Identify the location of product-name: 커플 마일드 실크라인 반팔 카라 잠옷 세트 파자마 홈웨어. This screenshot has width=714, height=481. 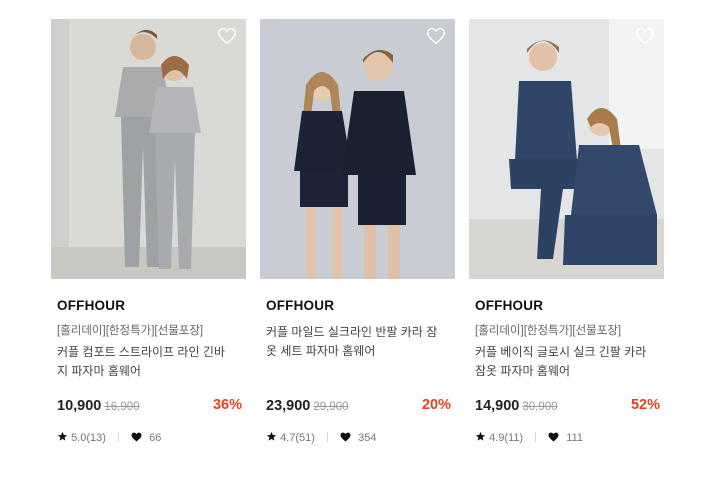
(357, 343).